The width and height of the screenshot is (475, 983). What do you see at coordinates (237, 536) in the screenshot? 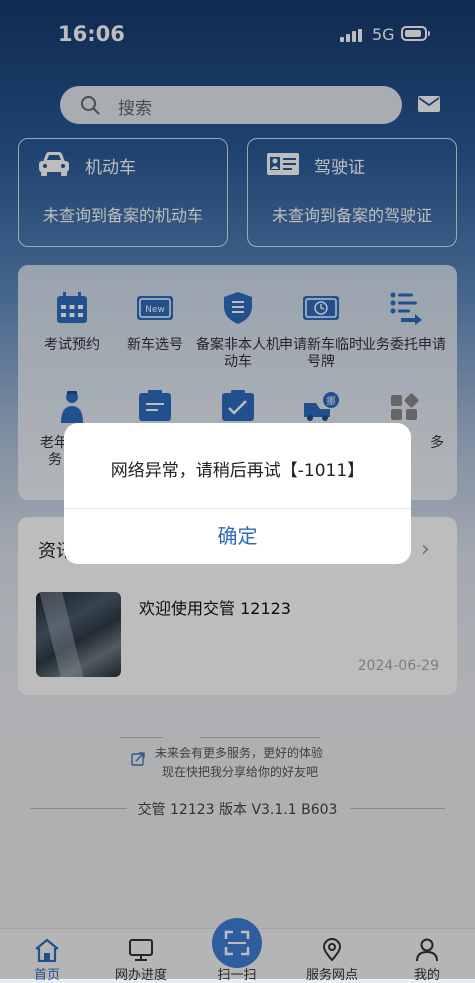
I see `confirm-button: 确定` at bounding box center [237, 536].